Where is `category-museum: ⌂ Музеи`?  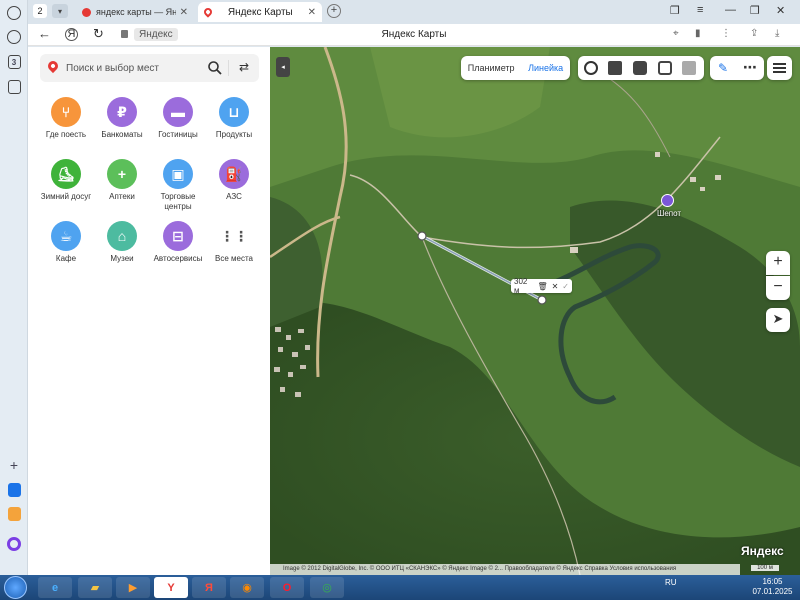
category-museum: ⌂ Музеи is located at coordinates (122, 242).